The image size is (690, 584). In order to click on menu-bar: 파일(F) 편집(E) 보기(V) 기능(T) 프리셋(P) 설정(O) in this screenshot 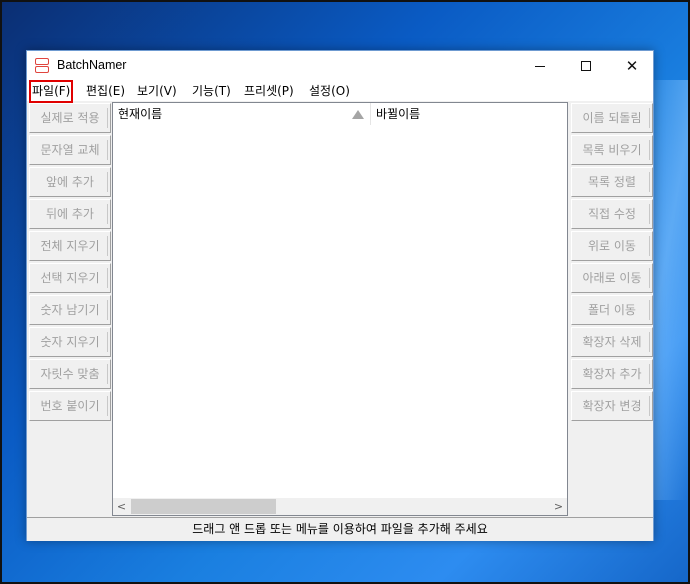, I will do `click(340, 91)`.